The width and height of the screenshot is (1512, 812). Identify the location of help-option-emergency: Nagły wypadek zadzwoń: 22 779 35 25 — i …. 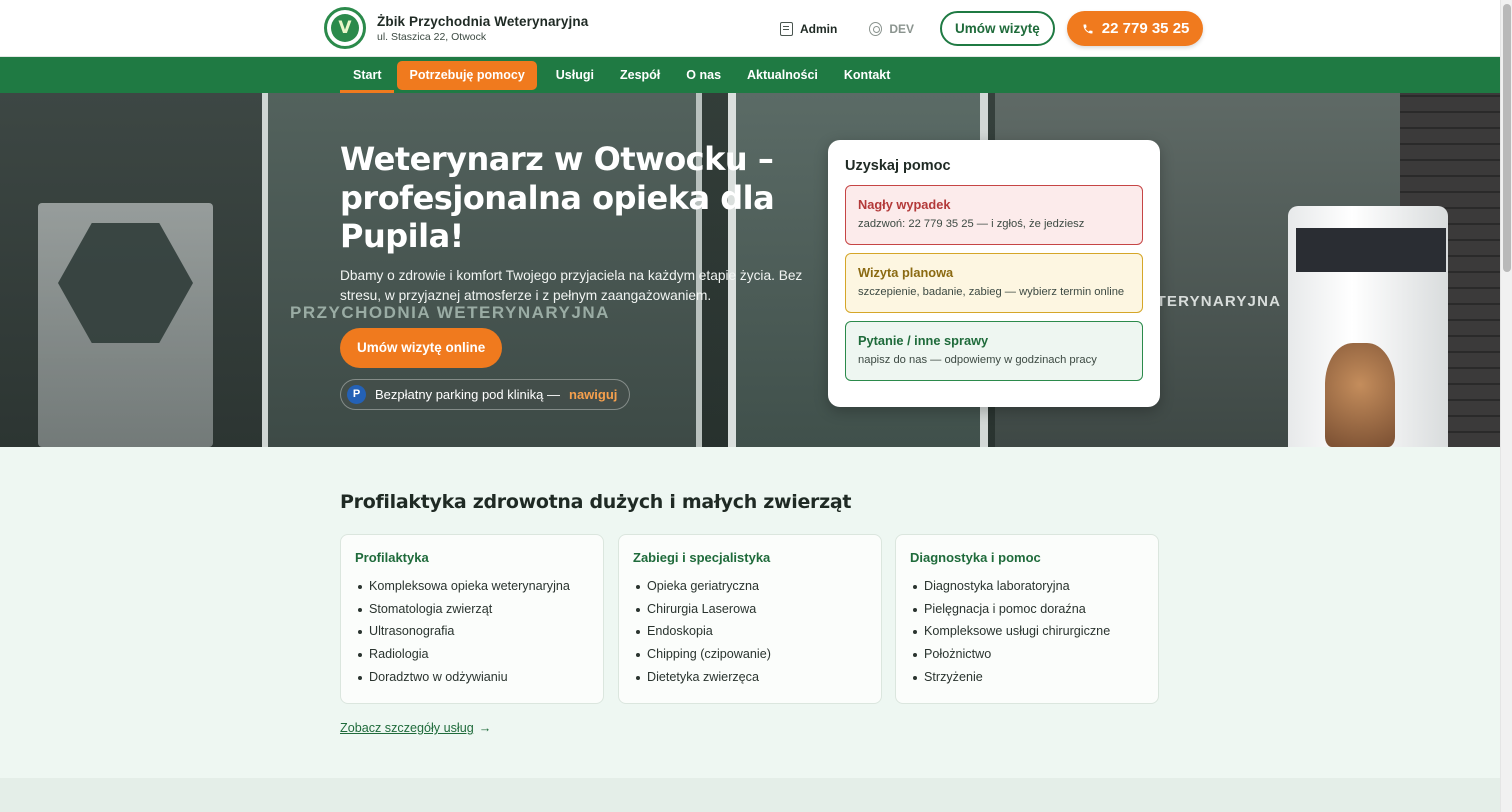
(994, 215).